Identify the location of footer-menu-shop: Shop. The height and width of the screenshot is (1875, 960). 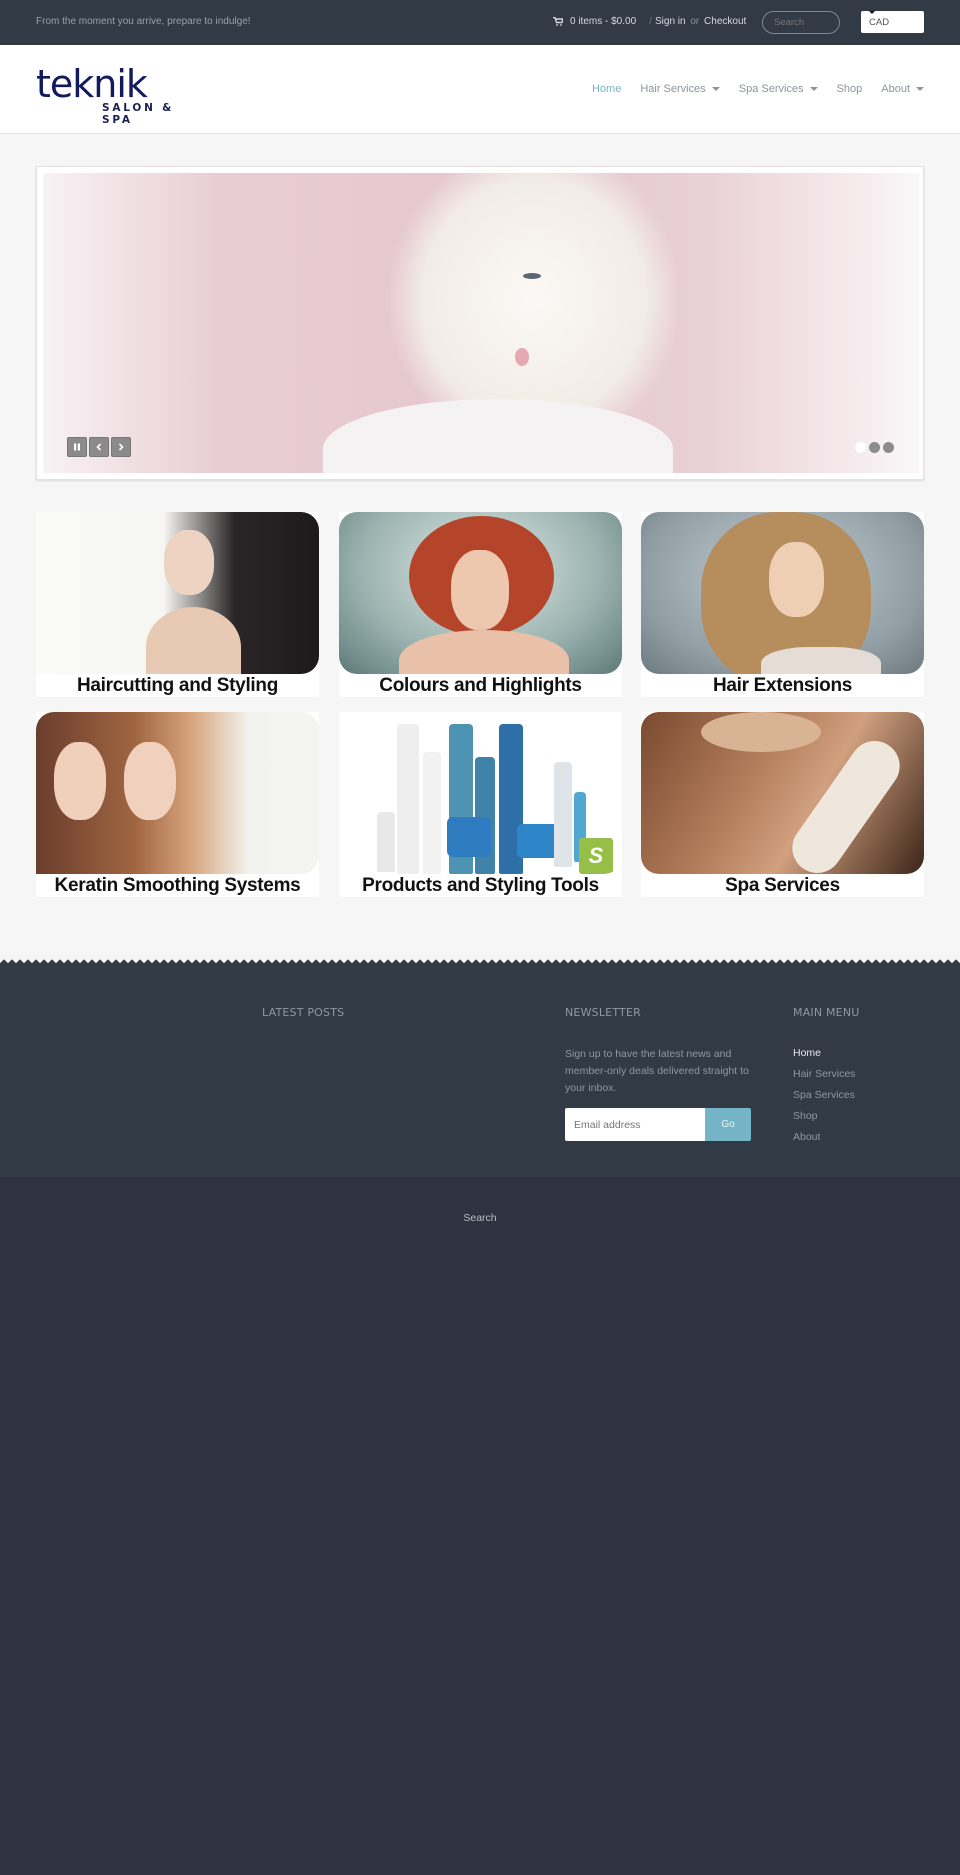
(824, 1120).